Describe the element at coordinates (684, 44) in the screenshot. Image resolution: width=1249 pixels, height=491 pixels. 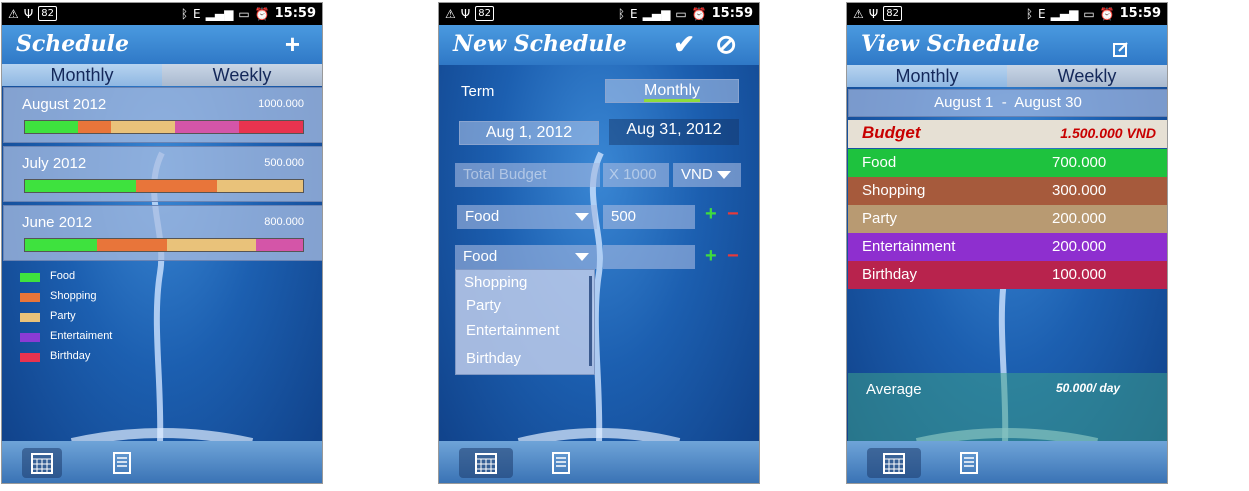
I see `confirm-check-icon: ✔` at that location.